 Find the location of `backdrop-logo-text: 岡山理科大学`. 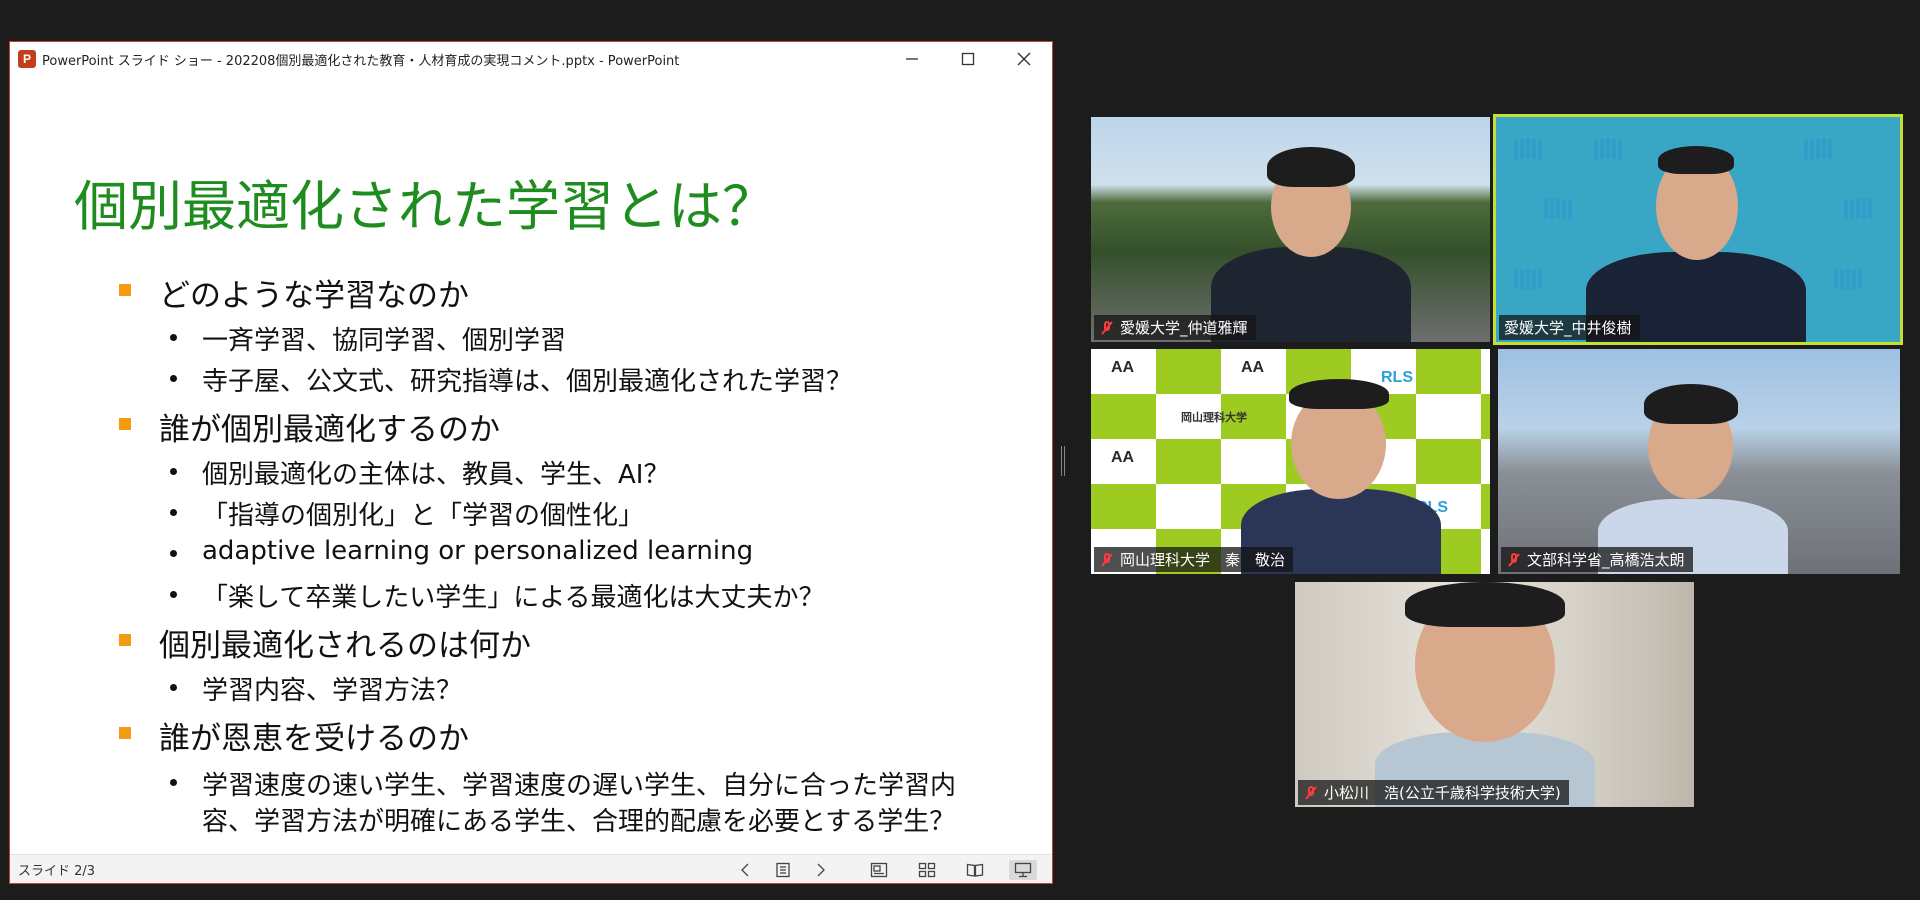

backdrop-logo-text: 岡山理科大学 is located at coordinates (1214, 418).